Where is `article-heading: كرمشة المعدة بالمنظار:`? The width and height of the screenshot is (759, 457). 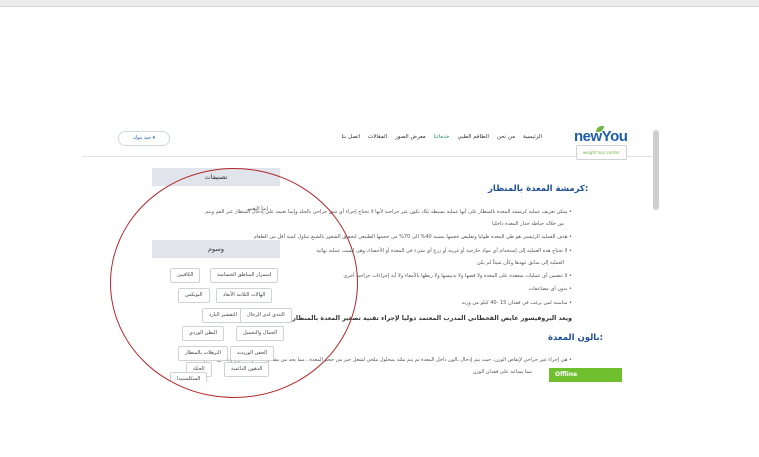 article-heading: كرمشة المعدة بالمنظار: is located at coordinates (538, 189).